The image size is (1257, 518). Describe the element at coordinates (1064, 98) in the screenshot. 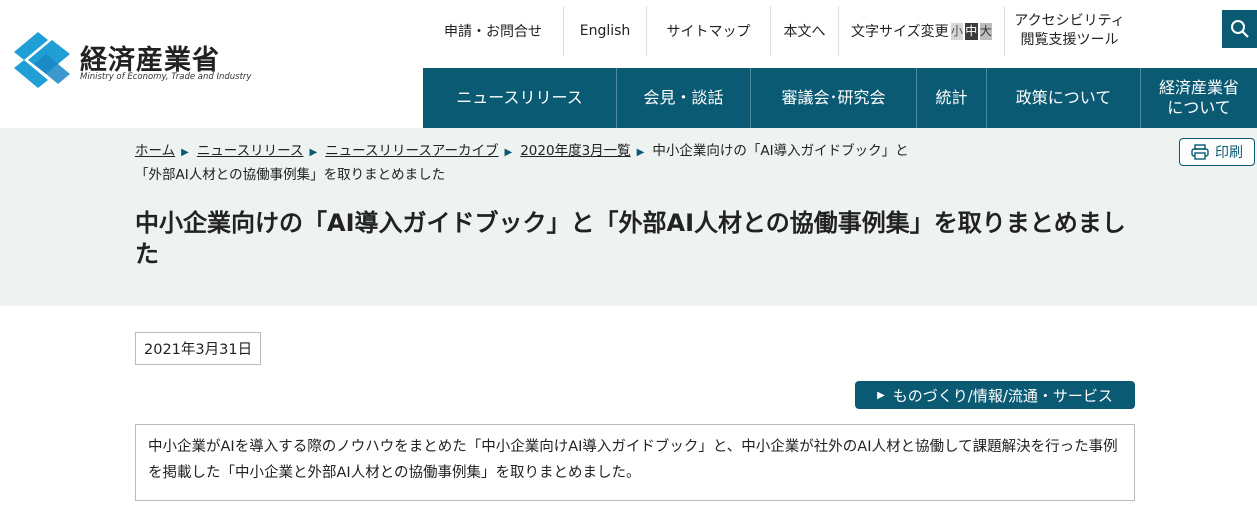

I see `gnav-policy: 政策について` at that location.